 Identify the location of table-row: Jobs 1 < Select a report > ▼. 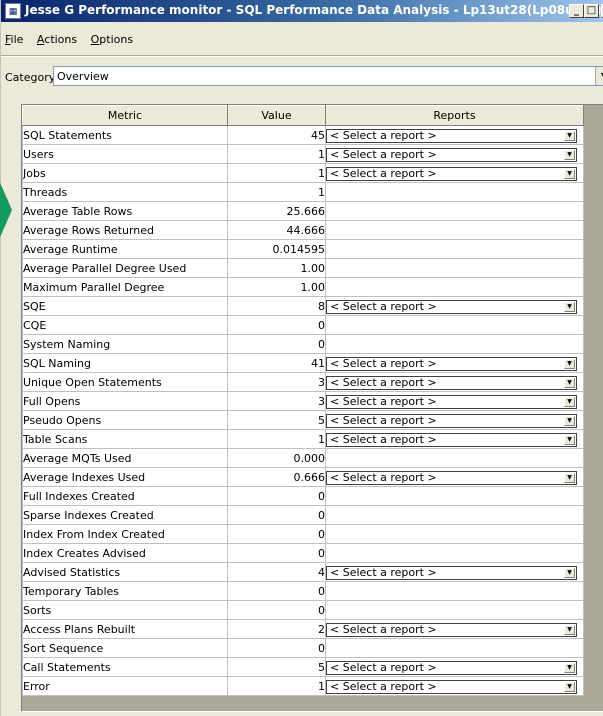
(303, 173).